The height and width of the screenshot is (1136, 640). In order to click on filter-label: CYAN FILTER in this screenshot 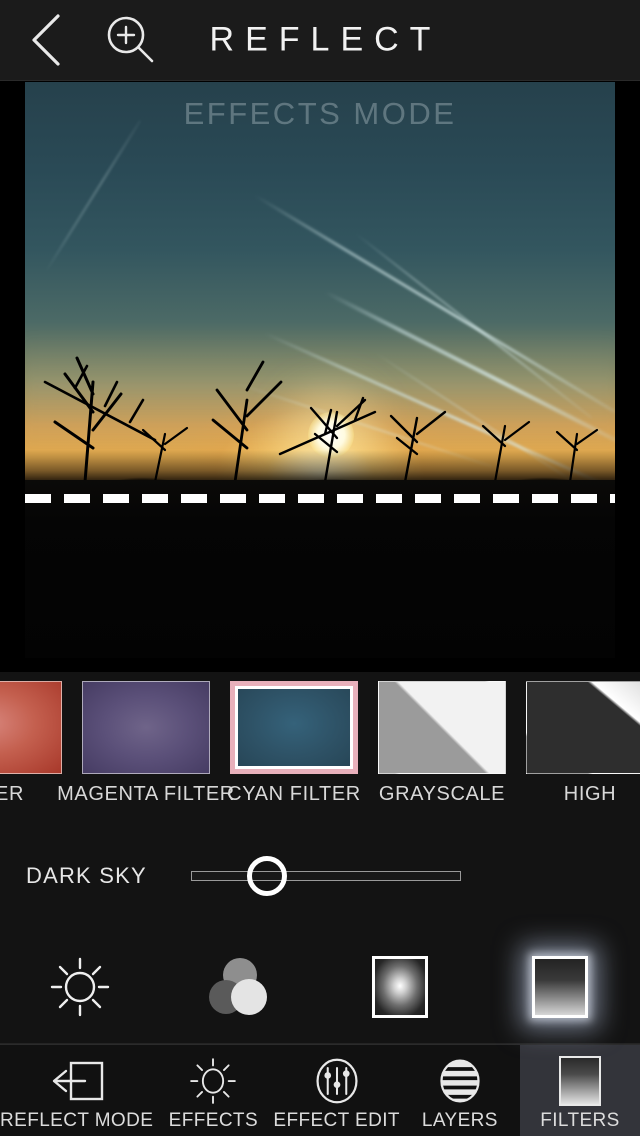, I will do `click(294, 794)`.